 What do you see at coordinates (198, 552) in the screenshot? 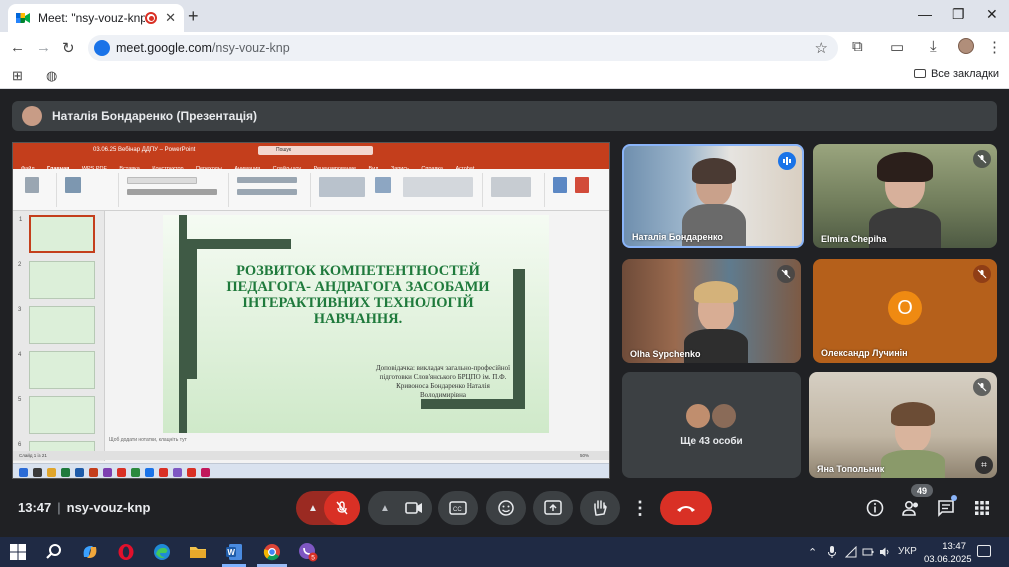
I see `file-explorer-icon` at bounding box center [198, 552].